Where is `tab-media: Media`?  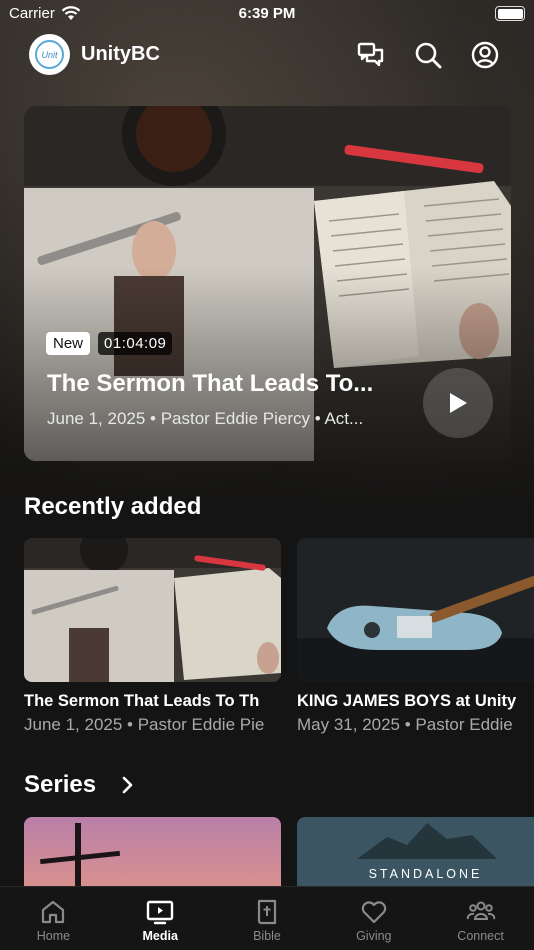 tab-media: Media is located at coordinates (160, 918).